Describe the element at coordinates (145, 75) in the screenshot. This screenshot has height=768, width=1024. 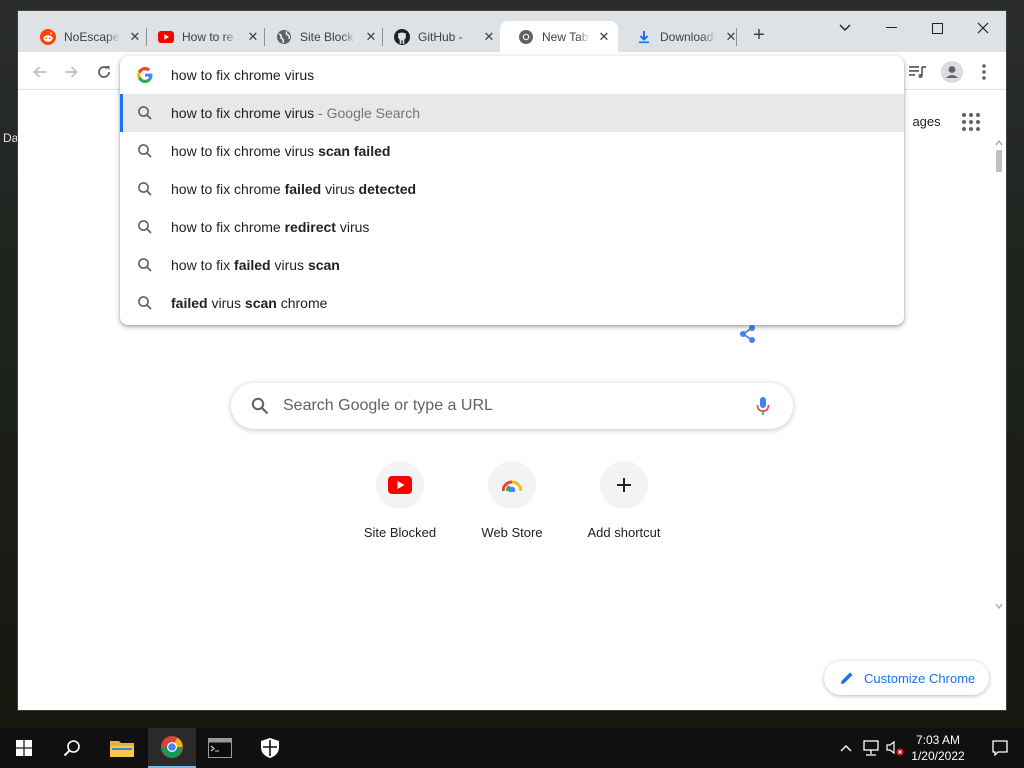
I see `google-g-icon` at that location.